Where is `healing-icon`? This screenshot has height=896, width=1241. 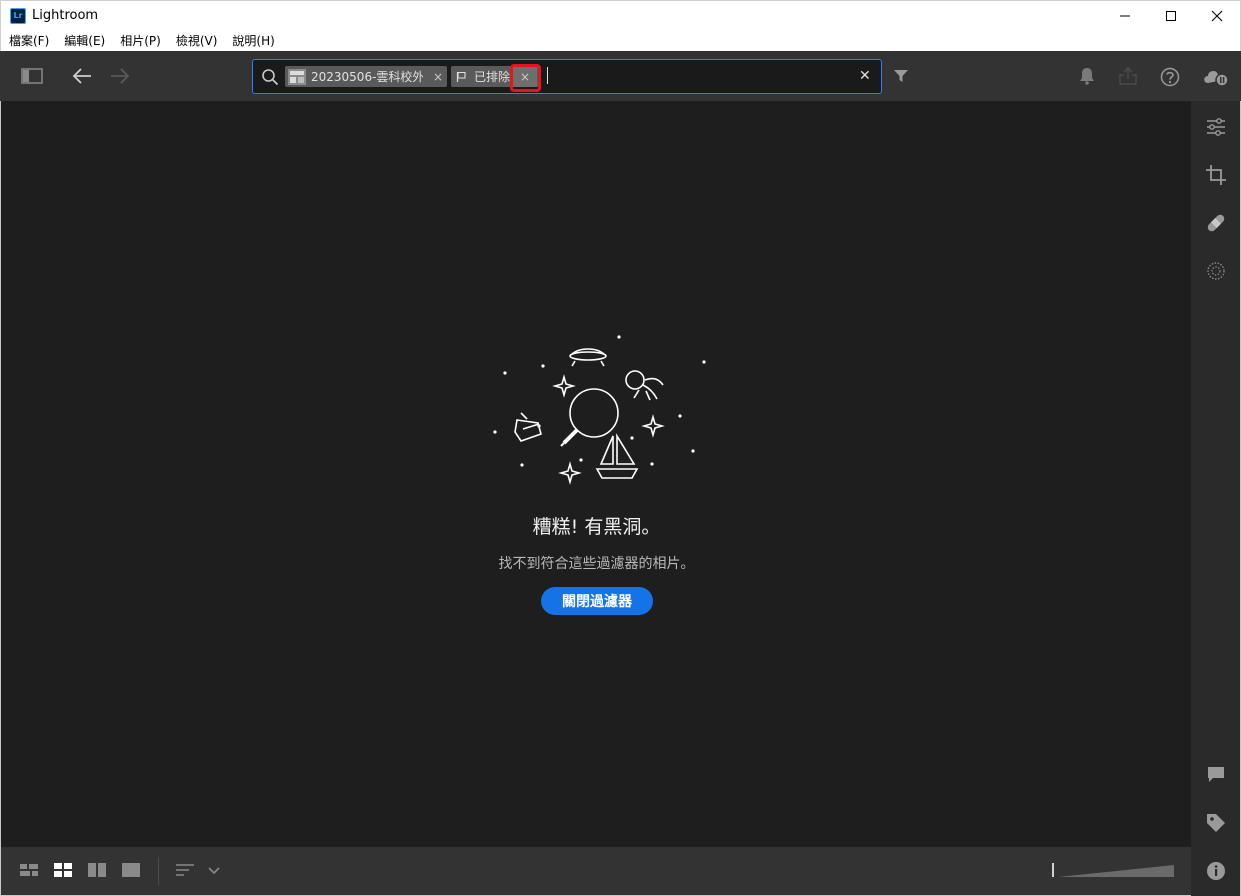
healing-icon is located at coordinates (1216, 223).